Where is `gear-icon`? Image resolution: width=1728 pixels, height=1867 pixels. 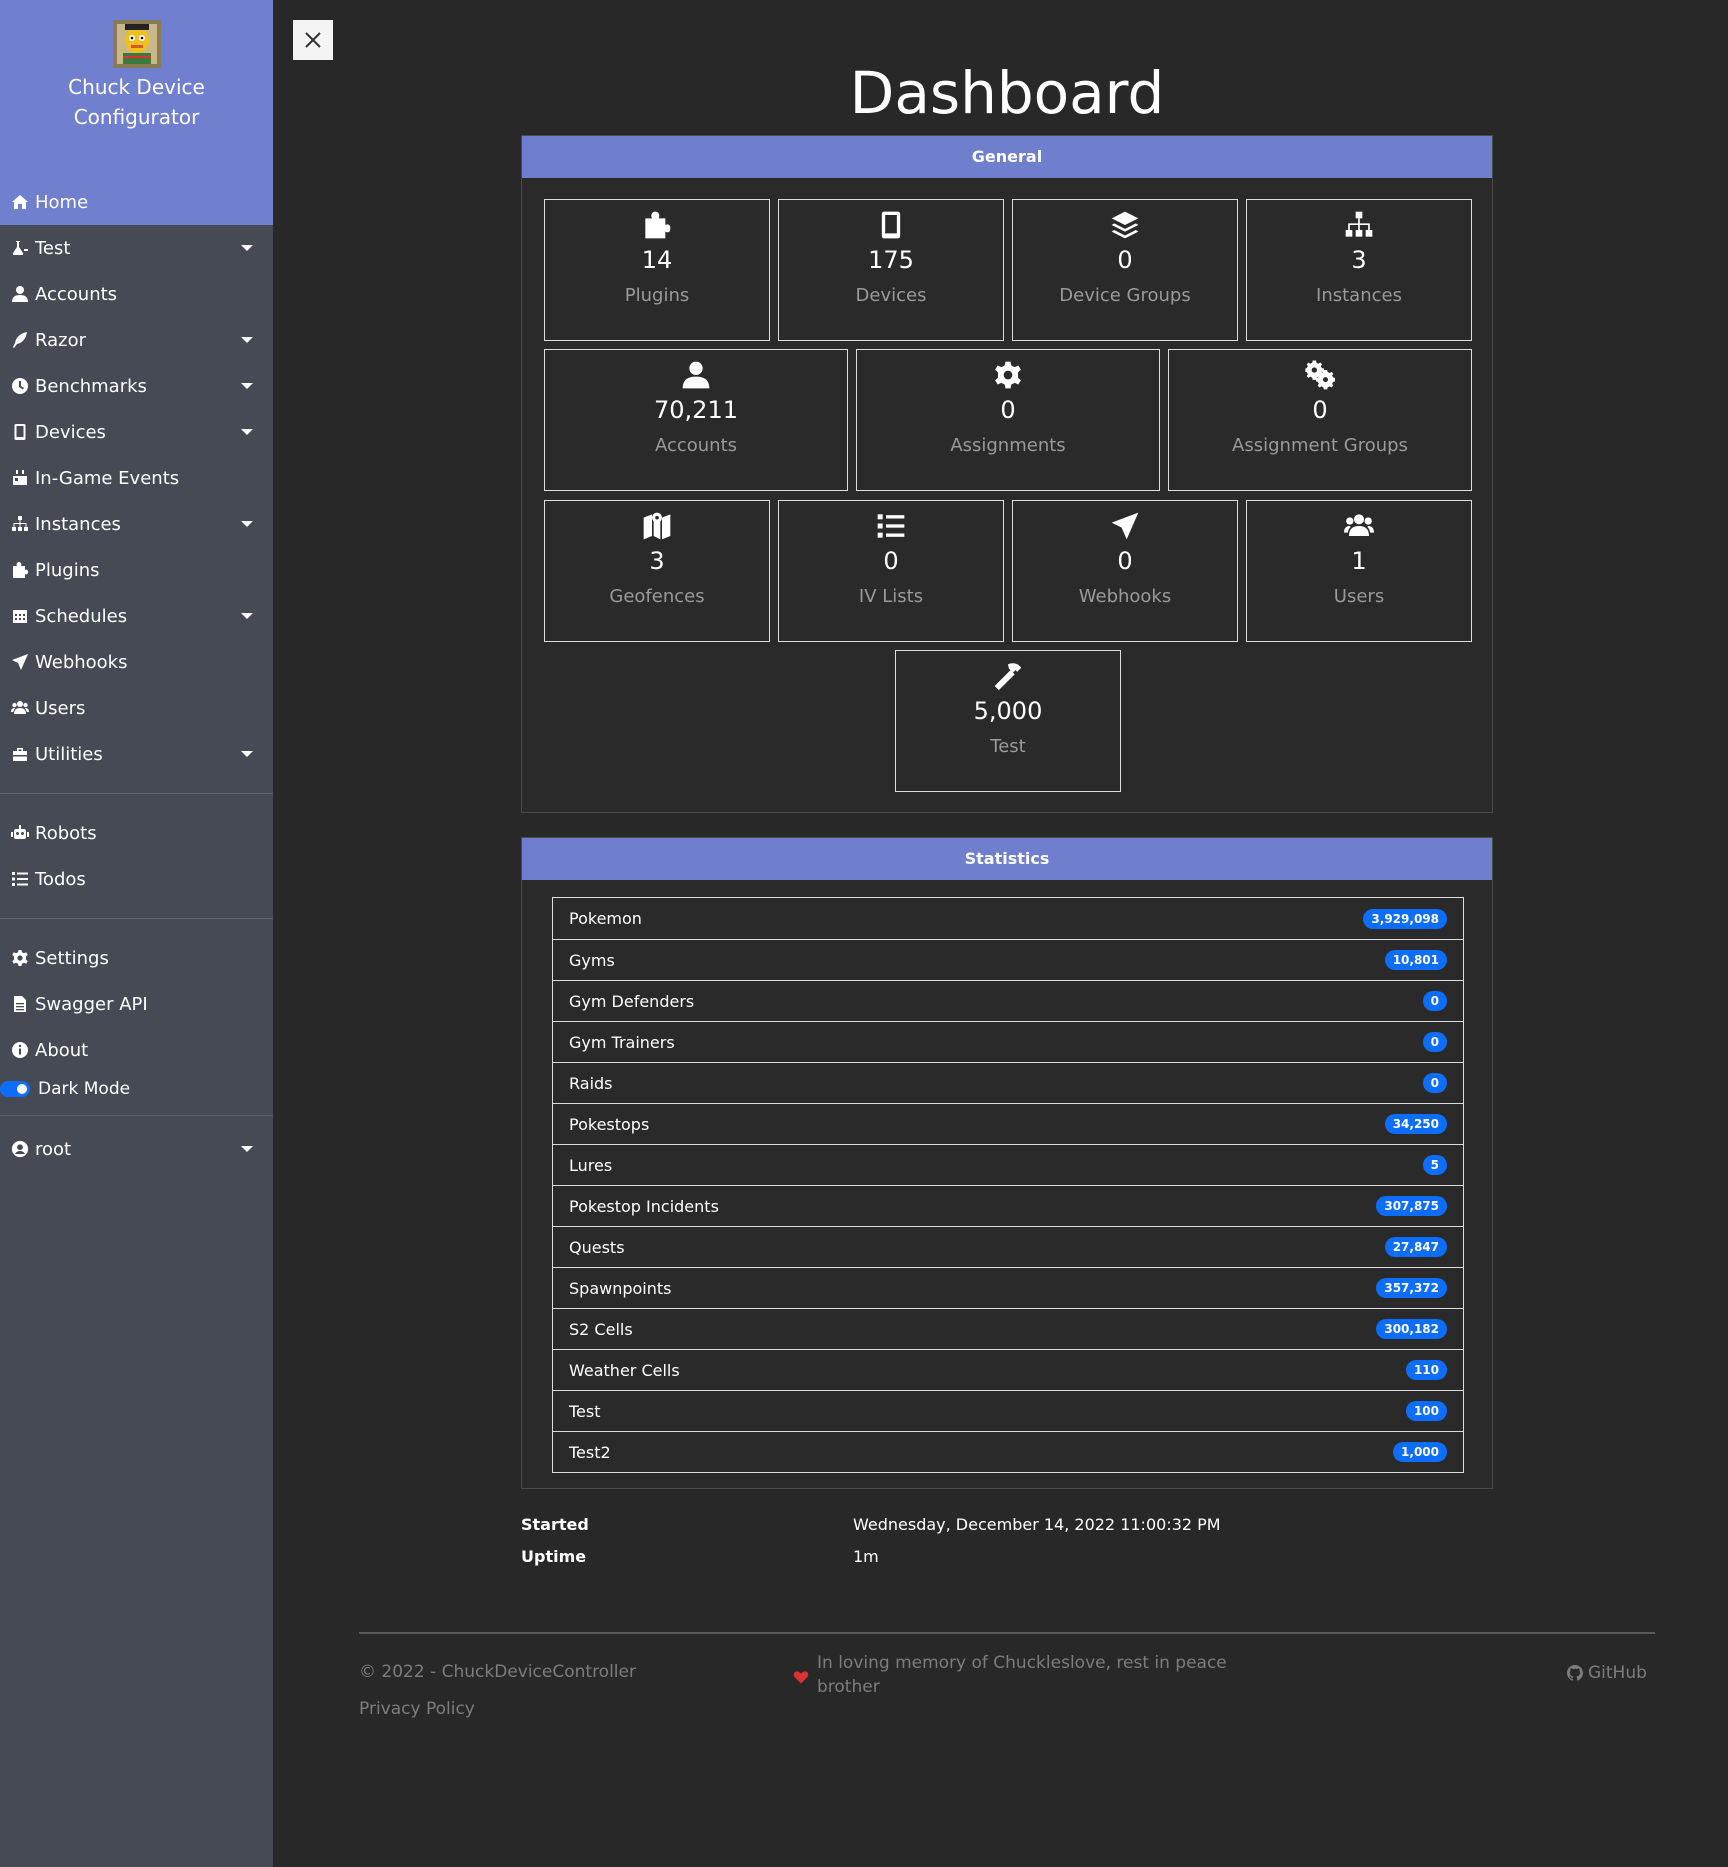 gear-icon is located at coordinates (20, 958).